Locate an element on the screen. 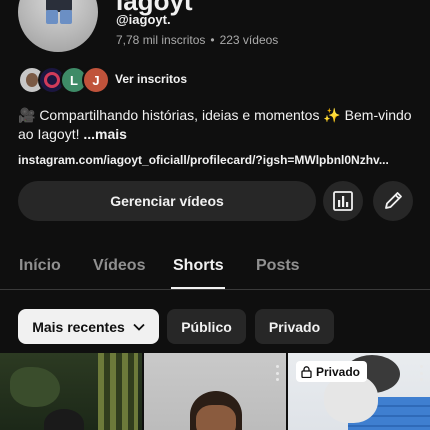 The height and width of the screenshot is (430, 430). bar-chart-icon is located at coordinates (343, 201).